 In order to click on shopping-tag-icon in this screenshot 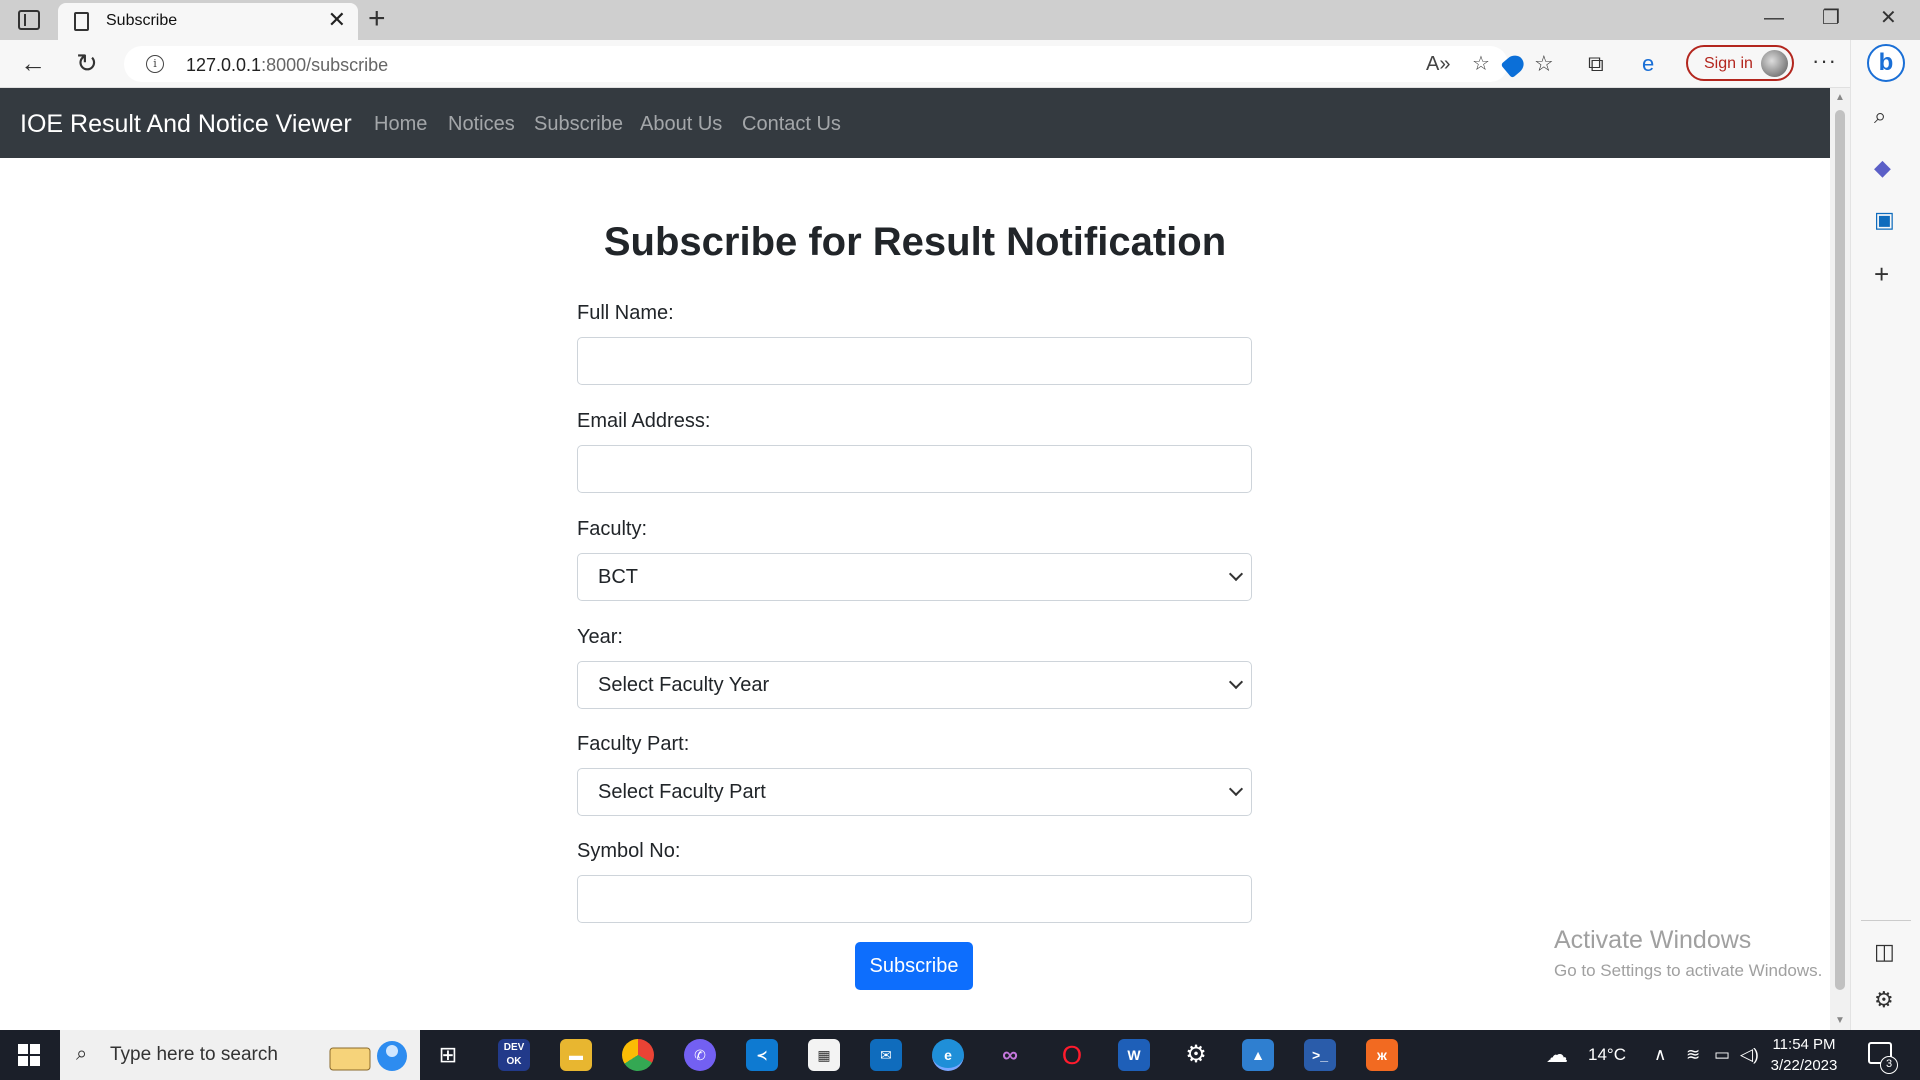, I will do `click(1514, 65)`.